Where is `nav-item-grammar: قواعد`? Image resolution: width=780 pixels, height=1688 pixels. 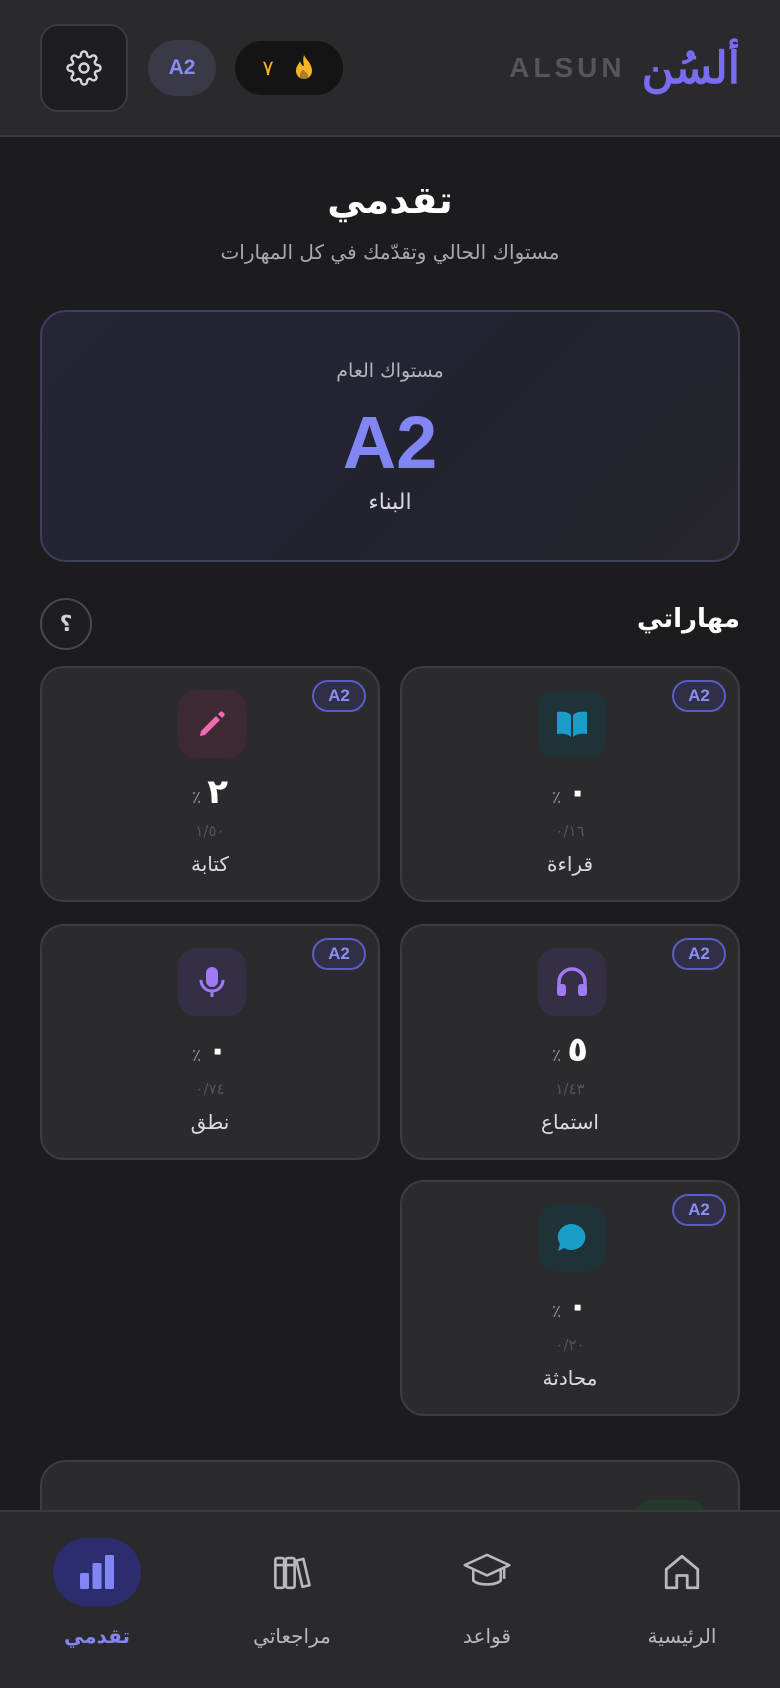
nav-item-grammar: قواعد is located at coordinates (487, 1603).